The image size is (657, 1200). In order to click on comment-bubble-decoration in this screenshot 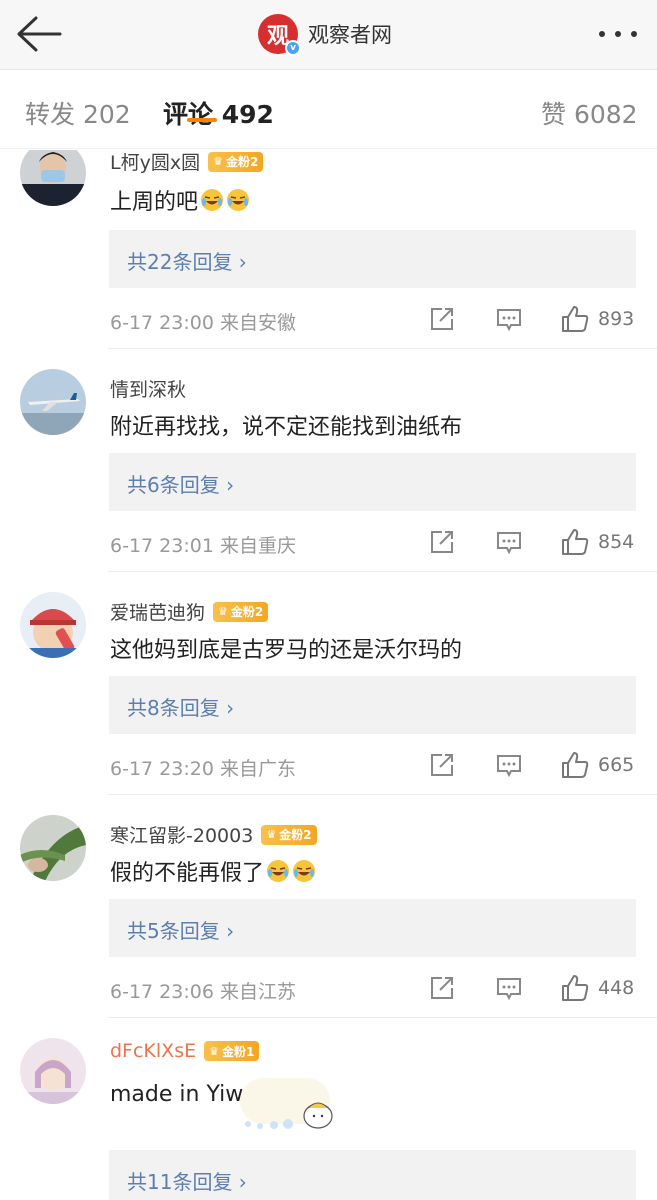, I will do `click(286, 1103)`.